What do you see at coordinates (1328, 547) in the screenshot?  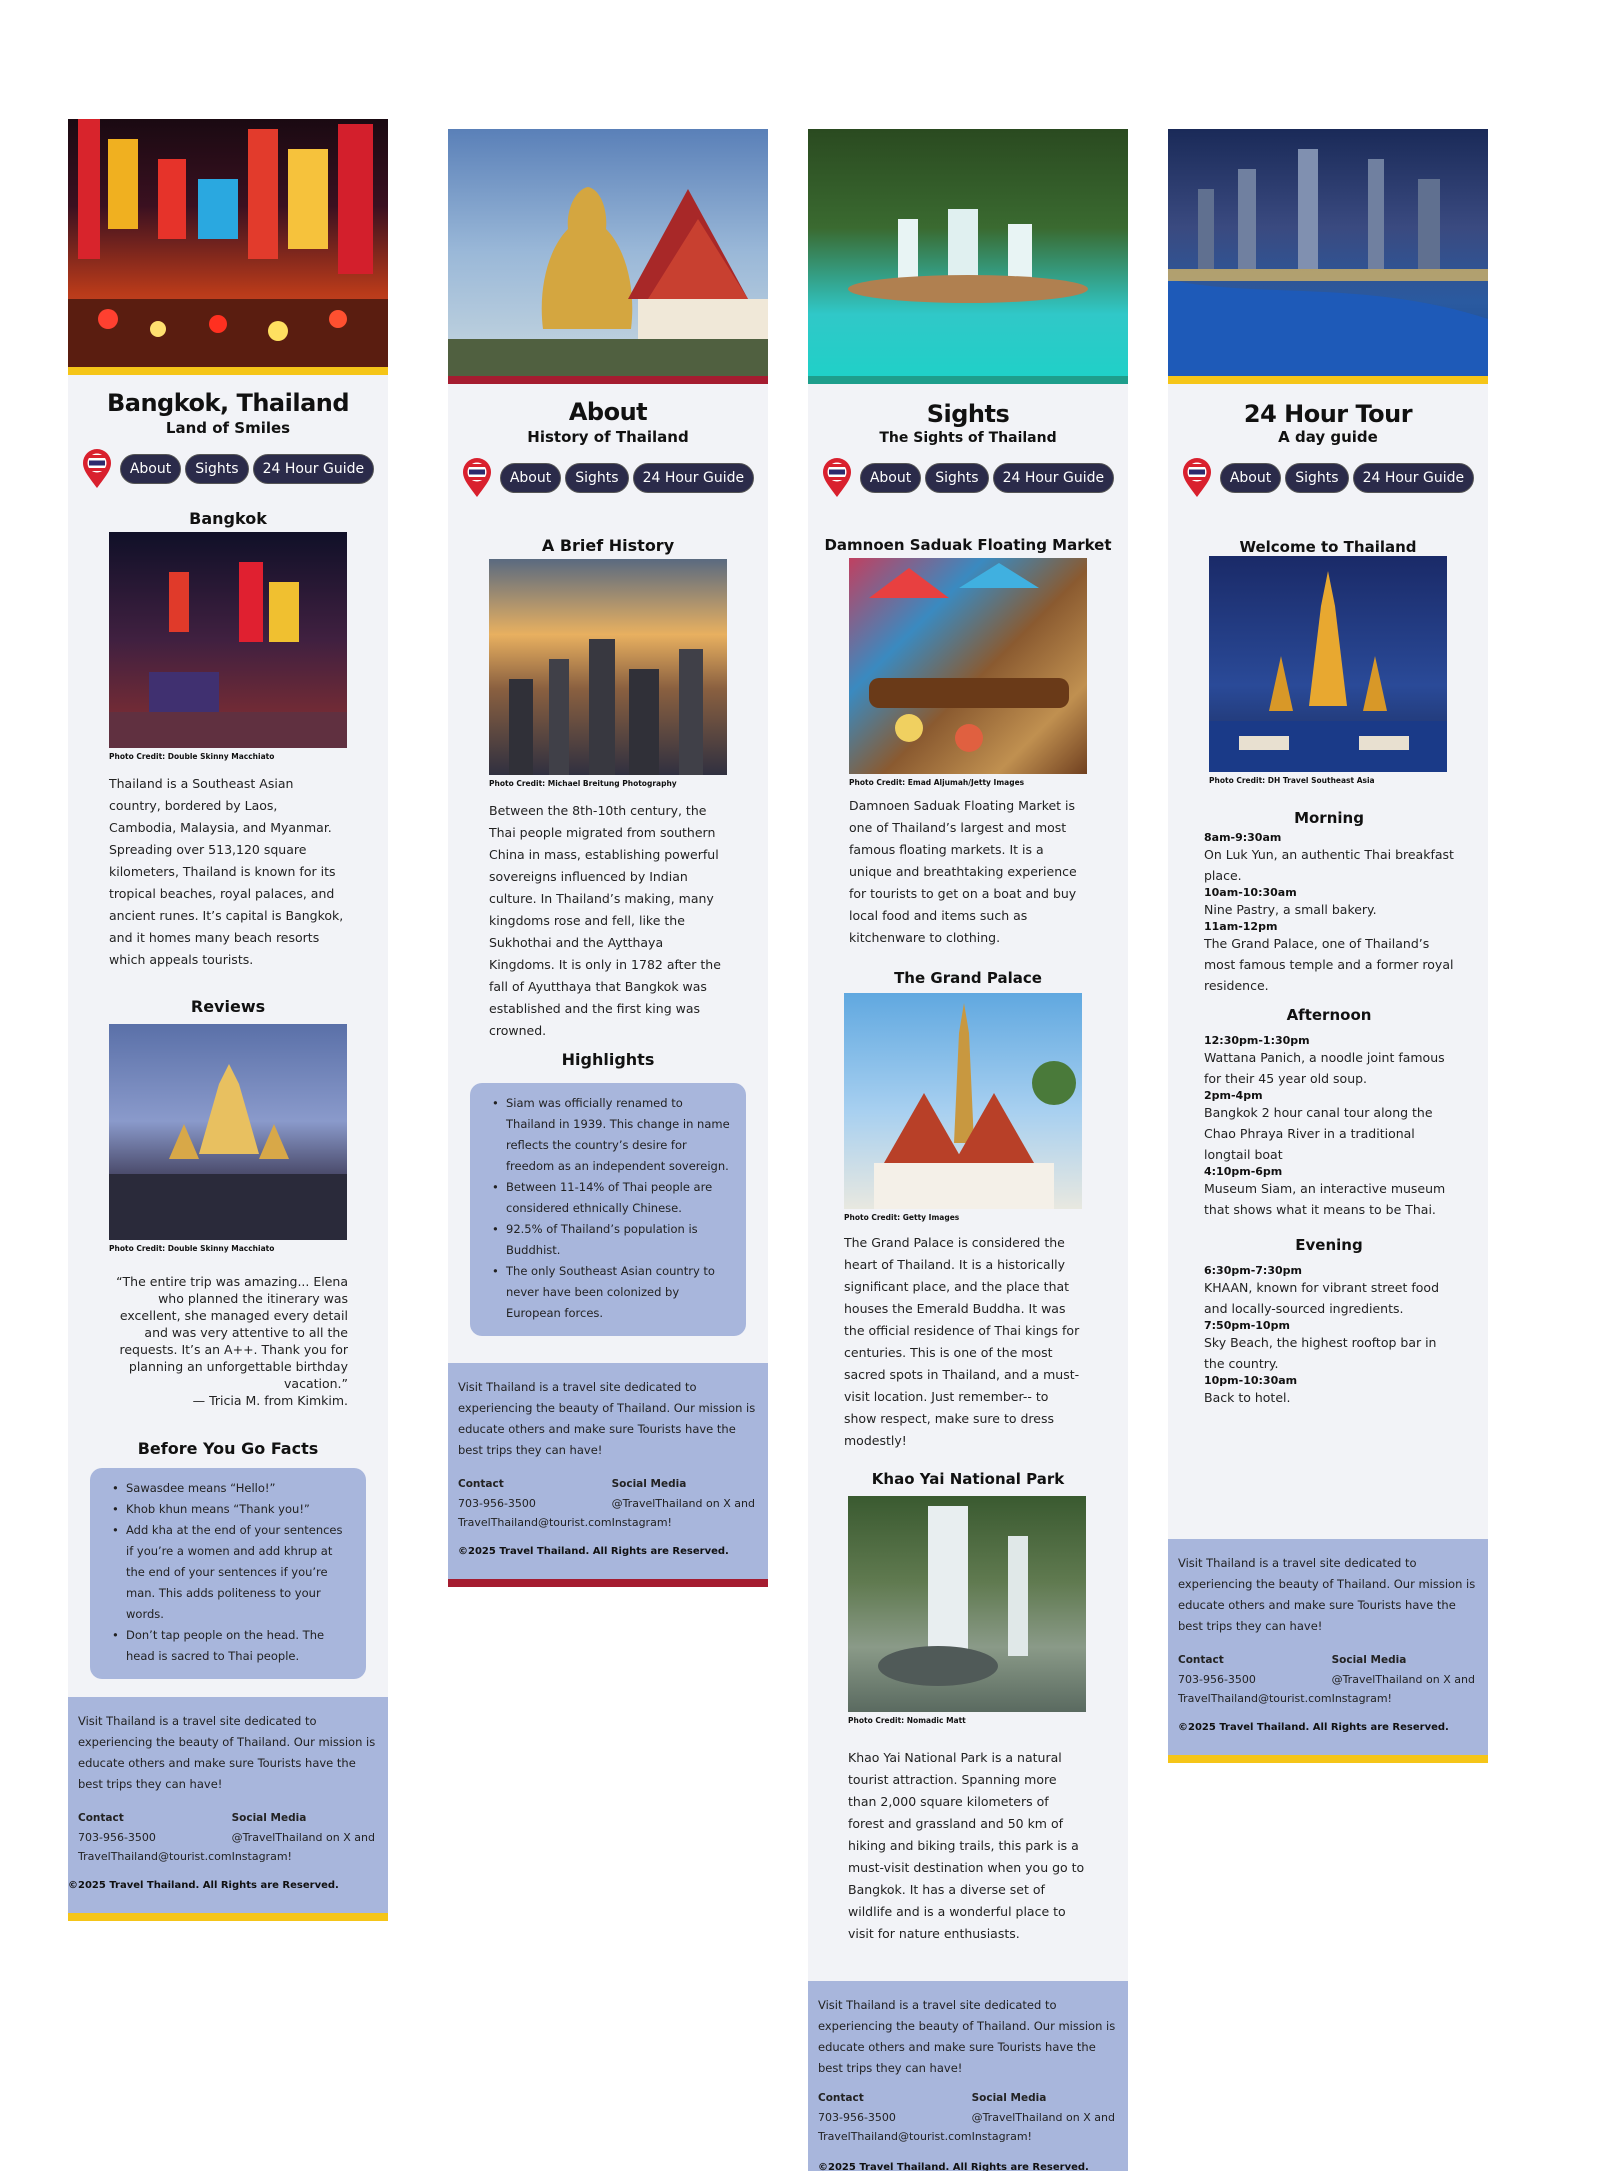 I see `section-title: Welcome to Thailand` at bounding box center [1328, 547].